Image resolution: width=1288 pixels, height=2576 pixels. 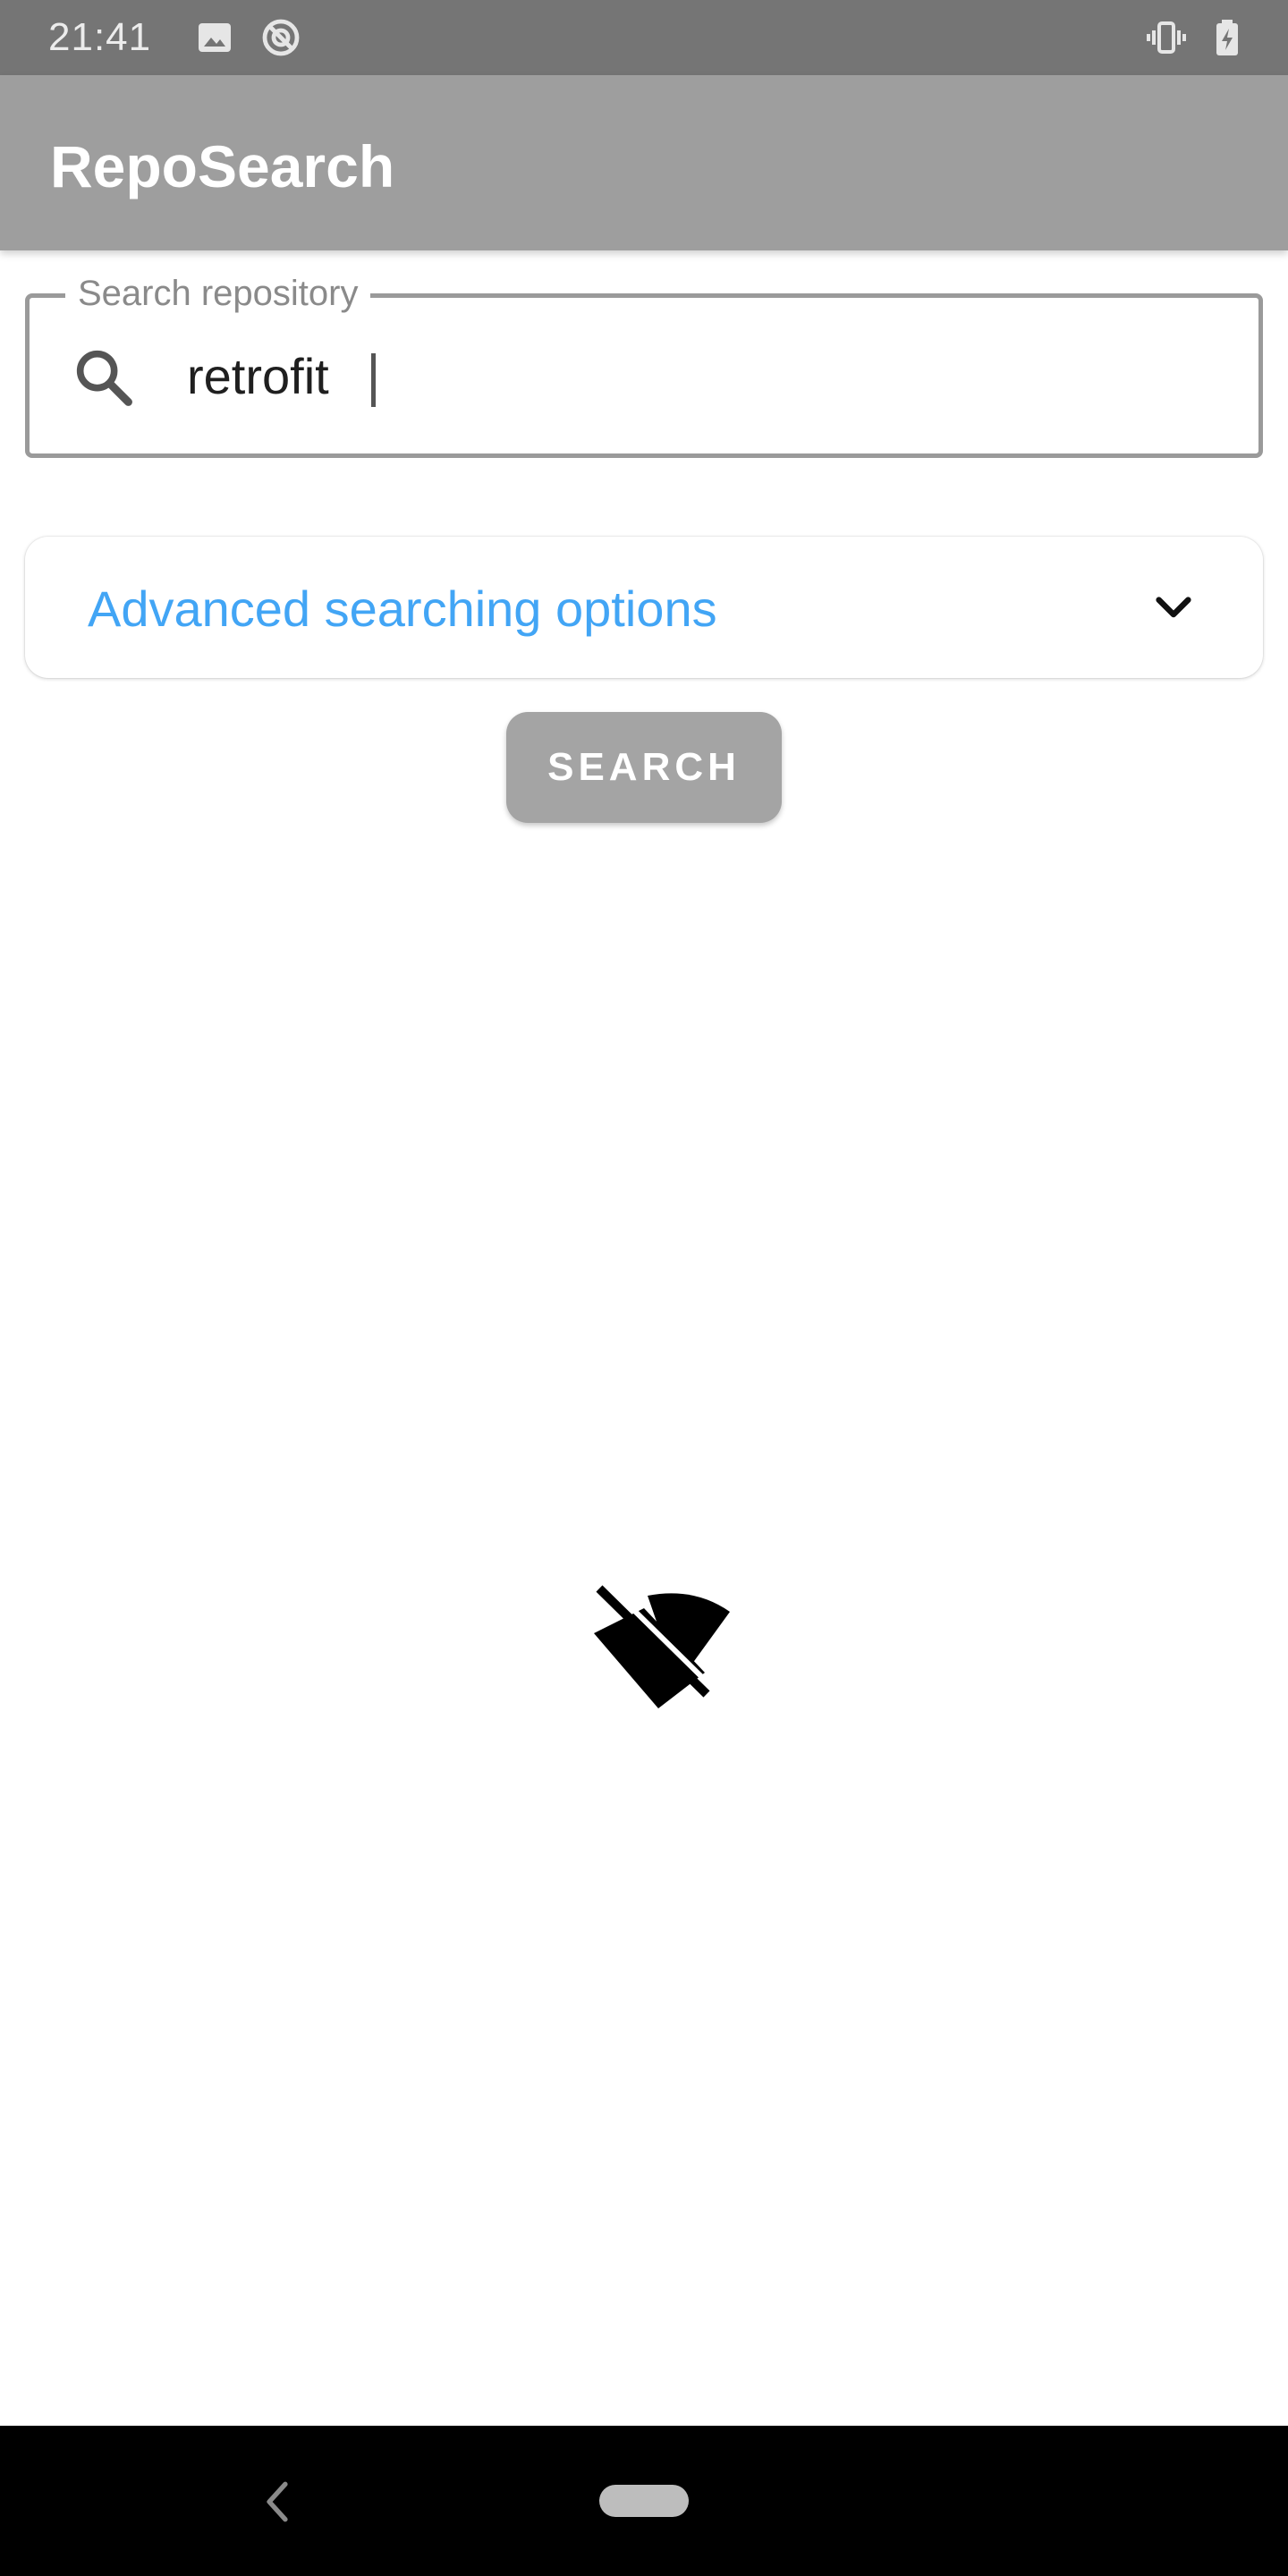 I want to click on search-button: SEARCH, so click(x=644, y=767).